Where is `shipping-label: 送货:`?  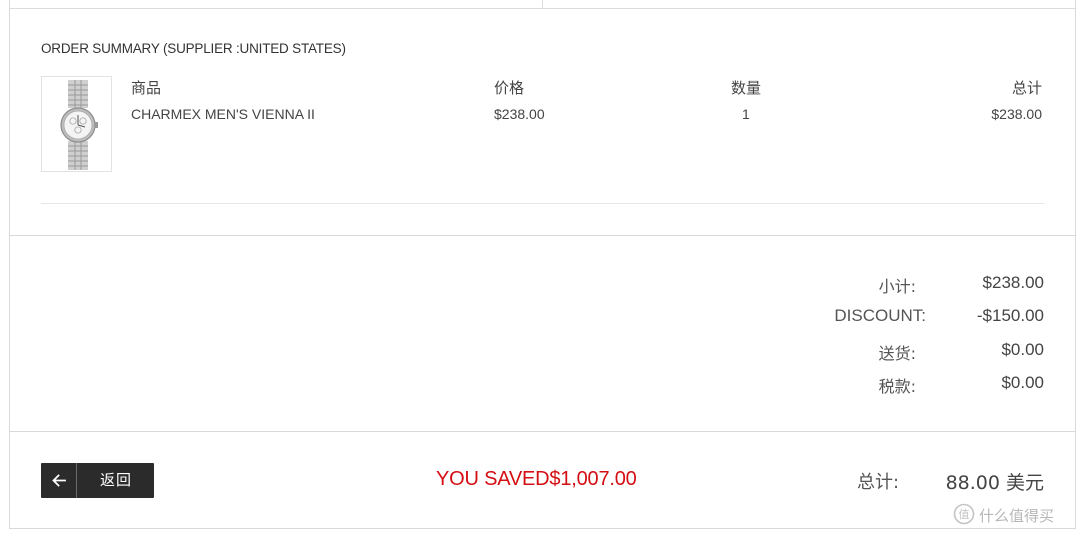 shipping-label: 送货: is located at coordinates (897, 353).